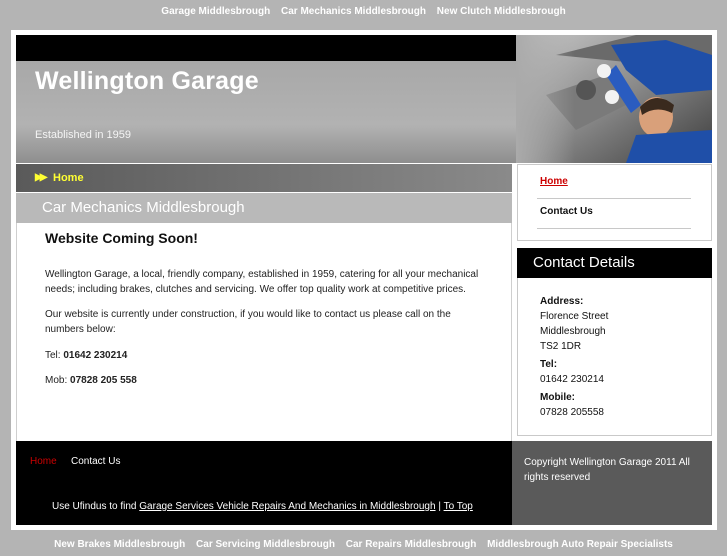 Image resolution: width=727 pixels, height=556 pixels. What do you see at coordinates (56, 380) in the screenshot?
I see `mob-label: Mob:` at bounding box center [56, 380].